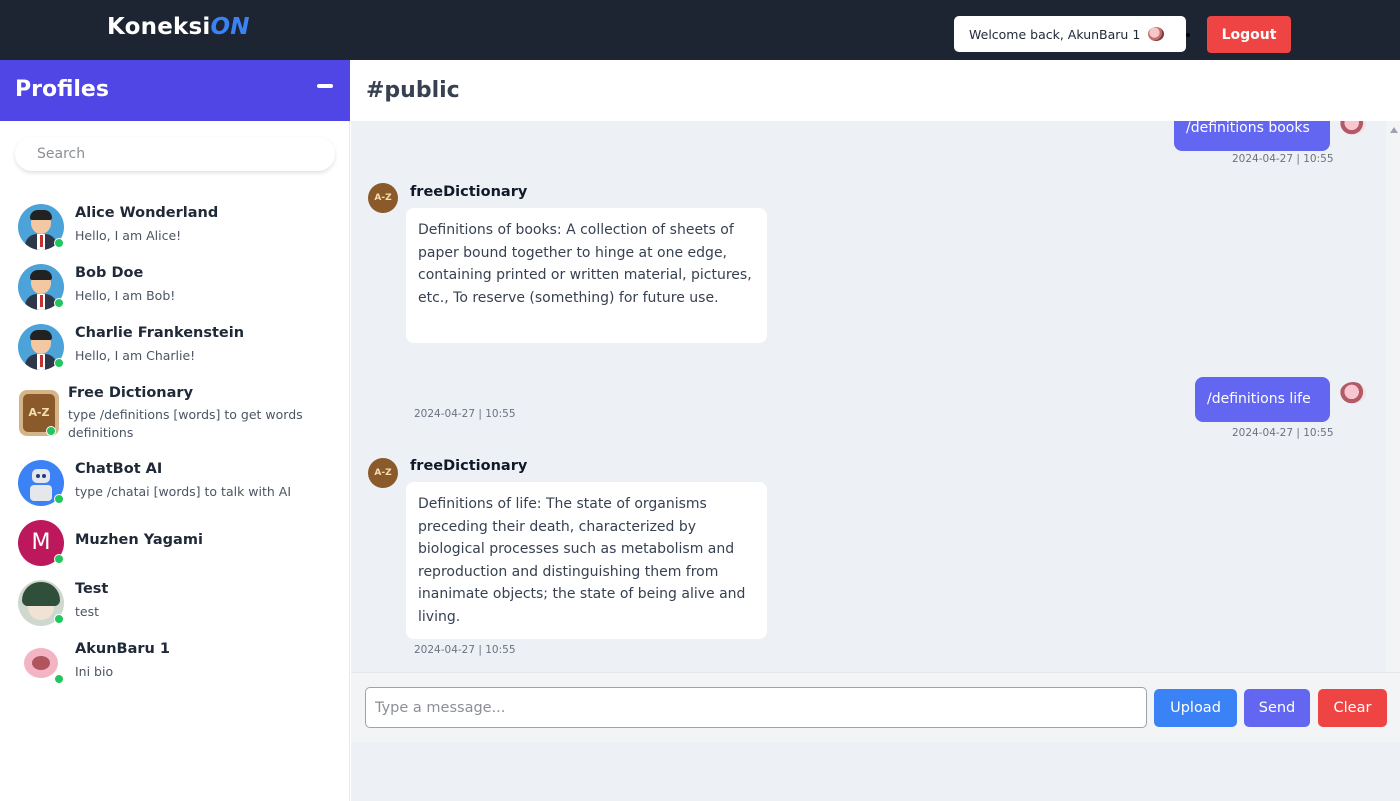 This screenshot has height=801, width=1400. I want to click on message-composer: Upload Send Clear, so click(875, 707).